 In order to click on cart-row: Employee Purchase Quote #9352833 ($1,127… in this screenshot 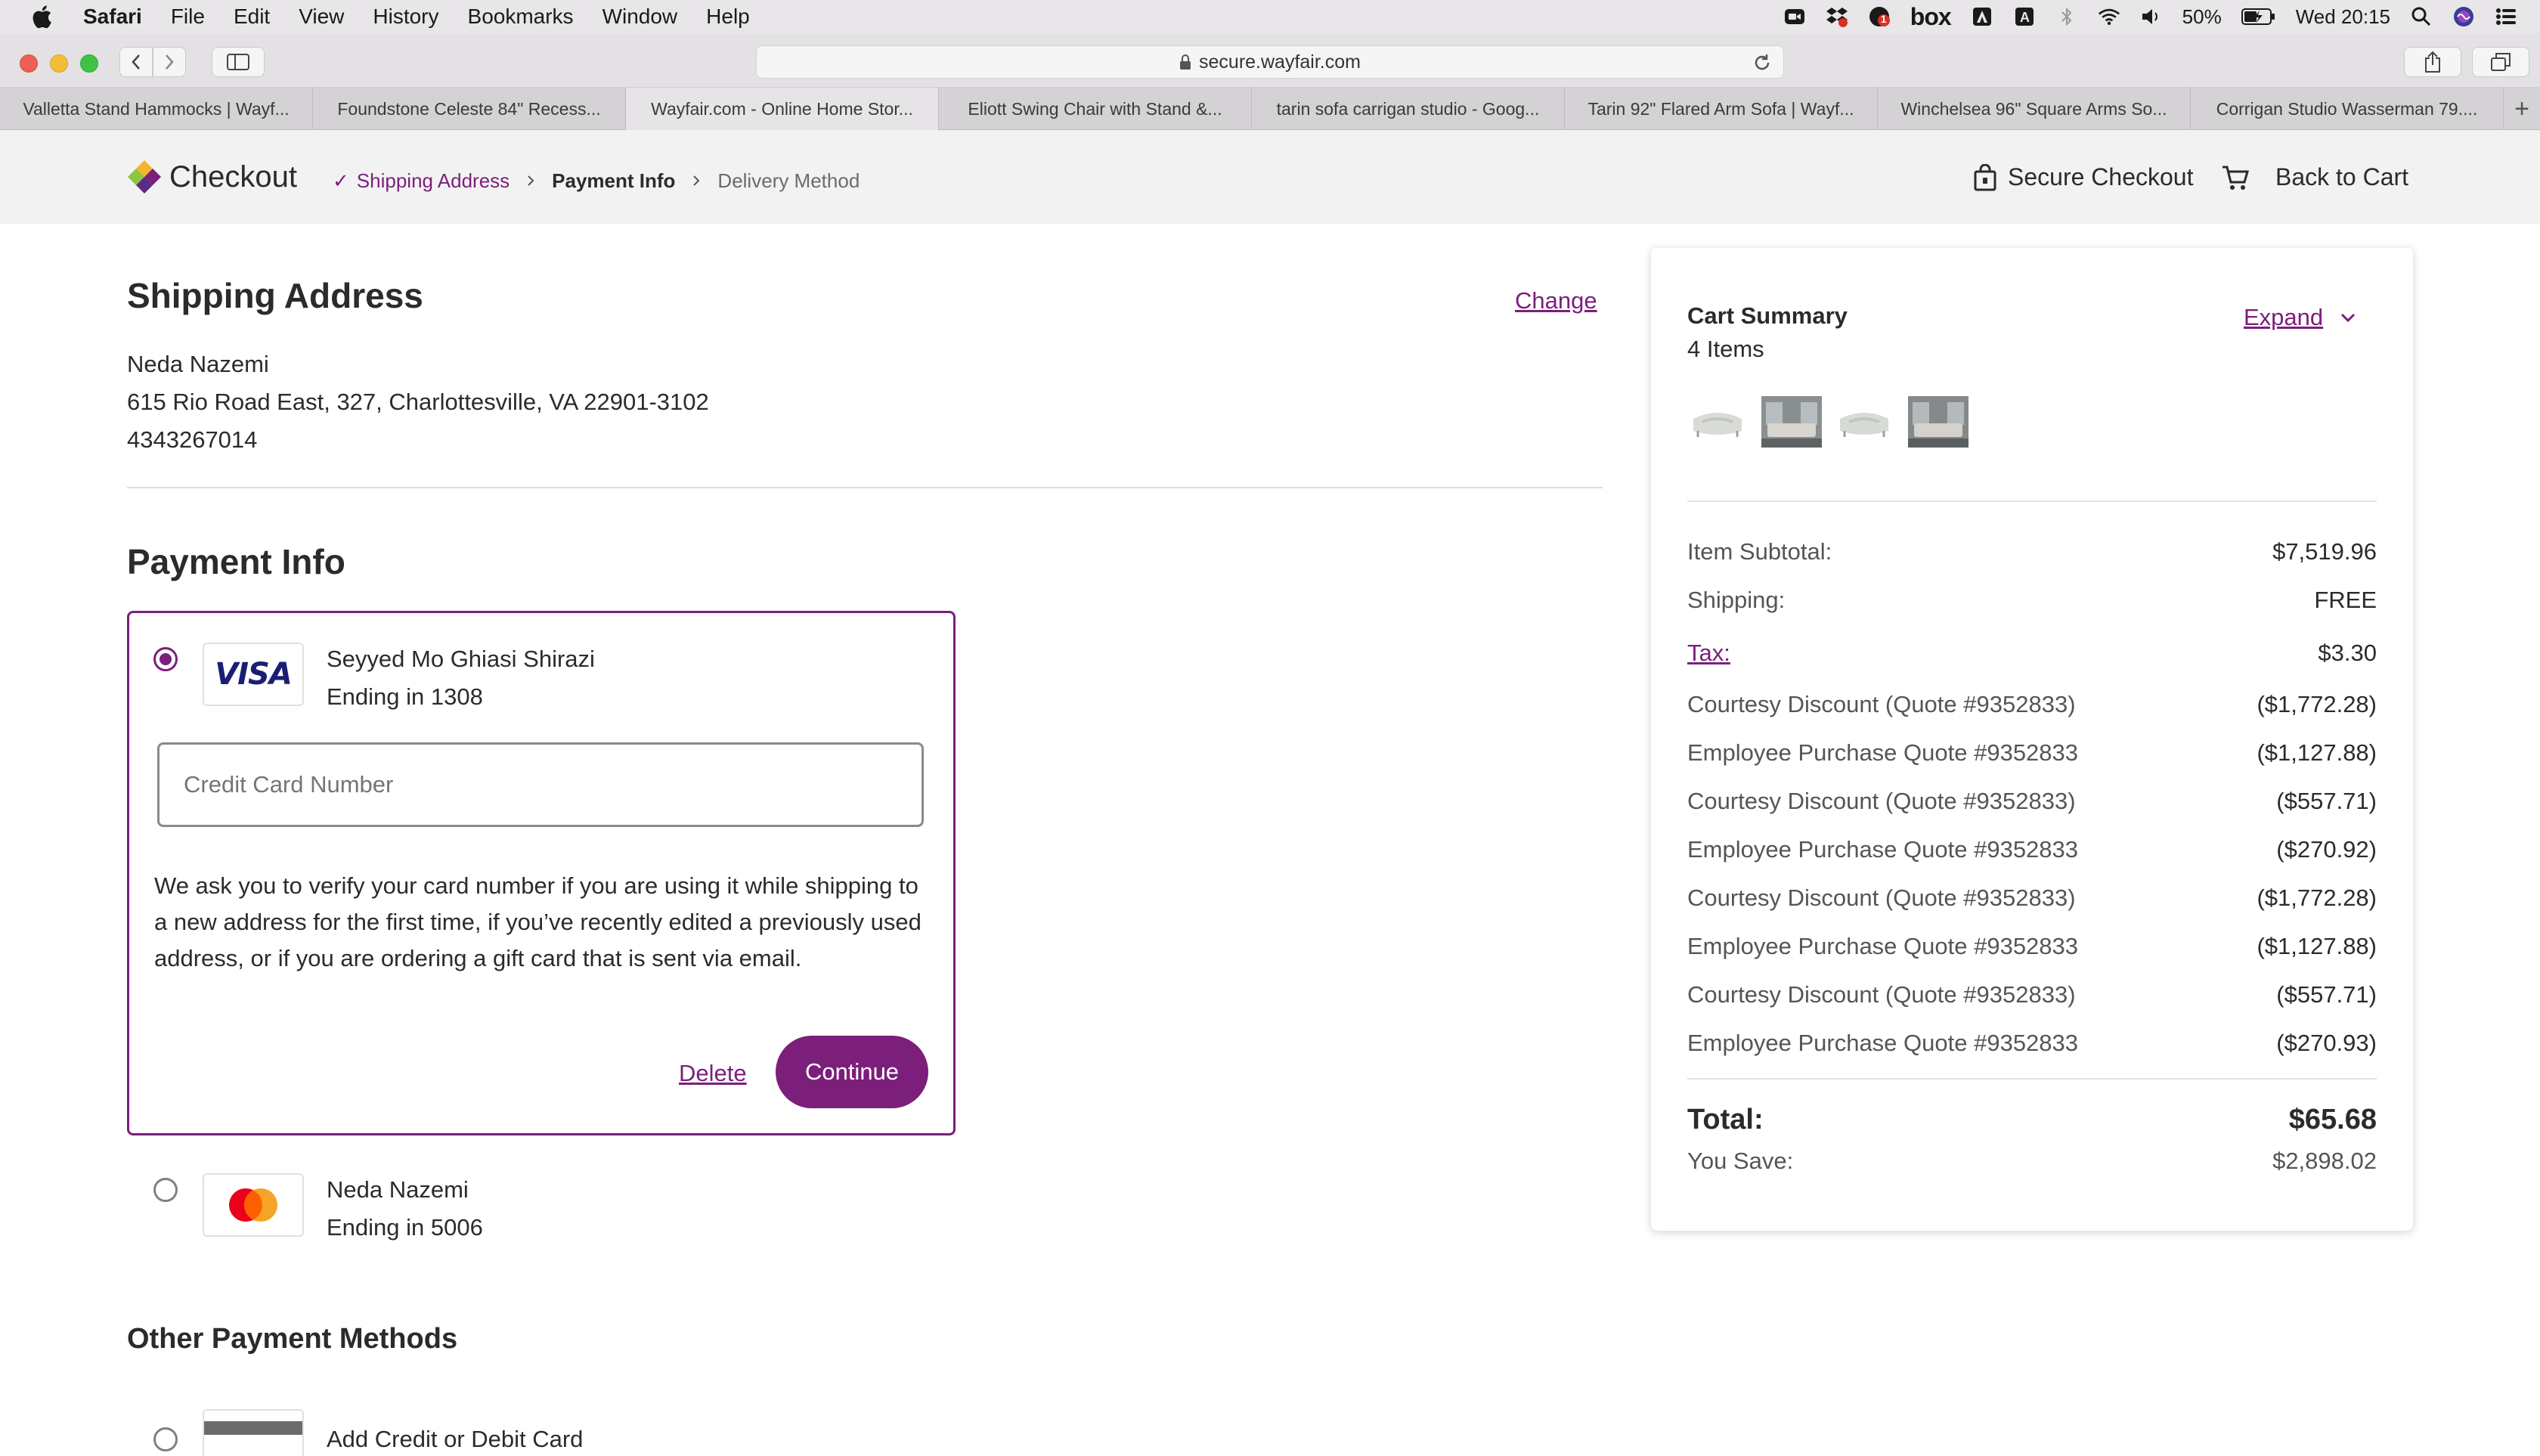, I will do `click(2032, 946)`.